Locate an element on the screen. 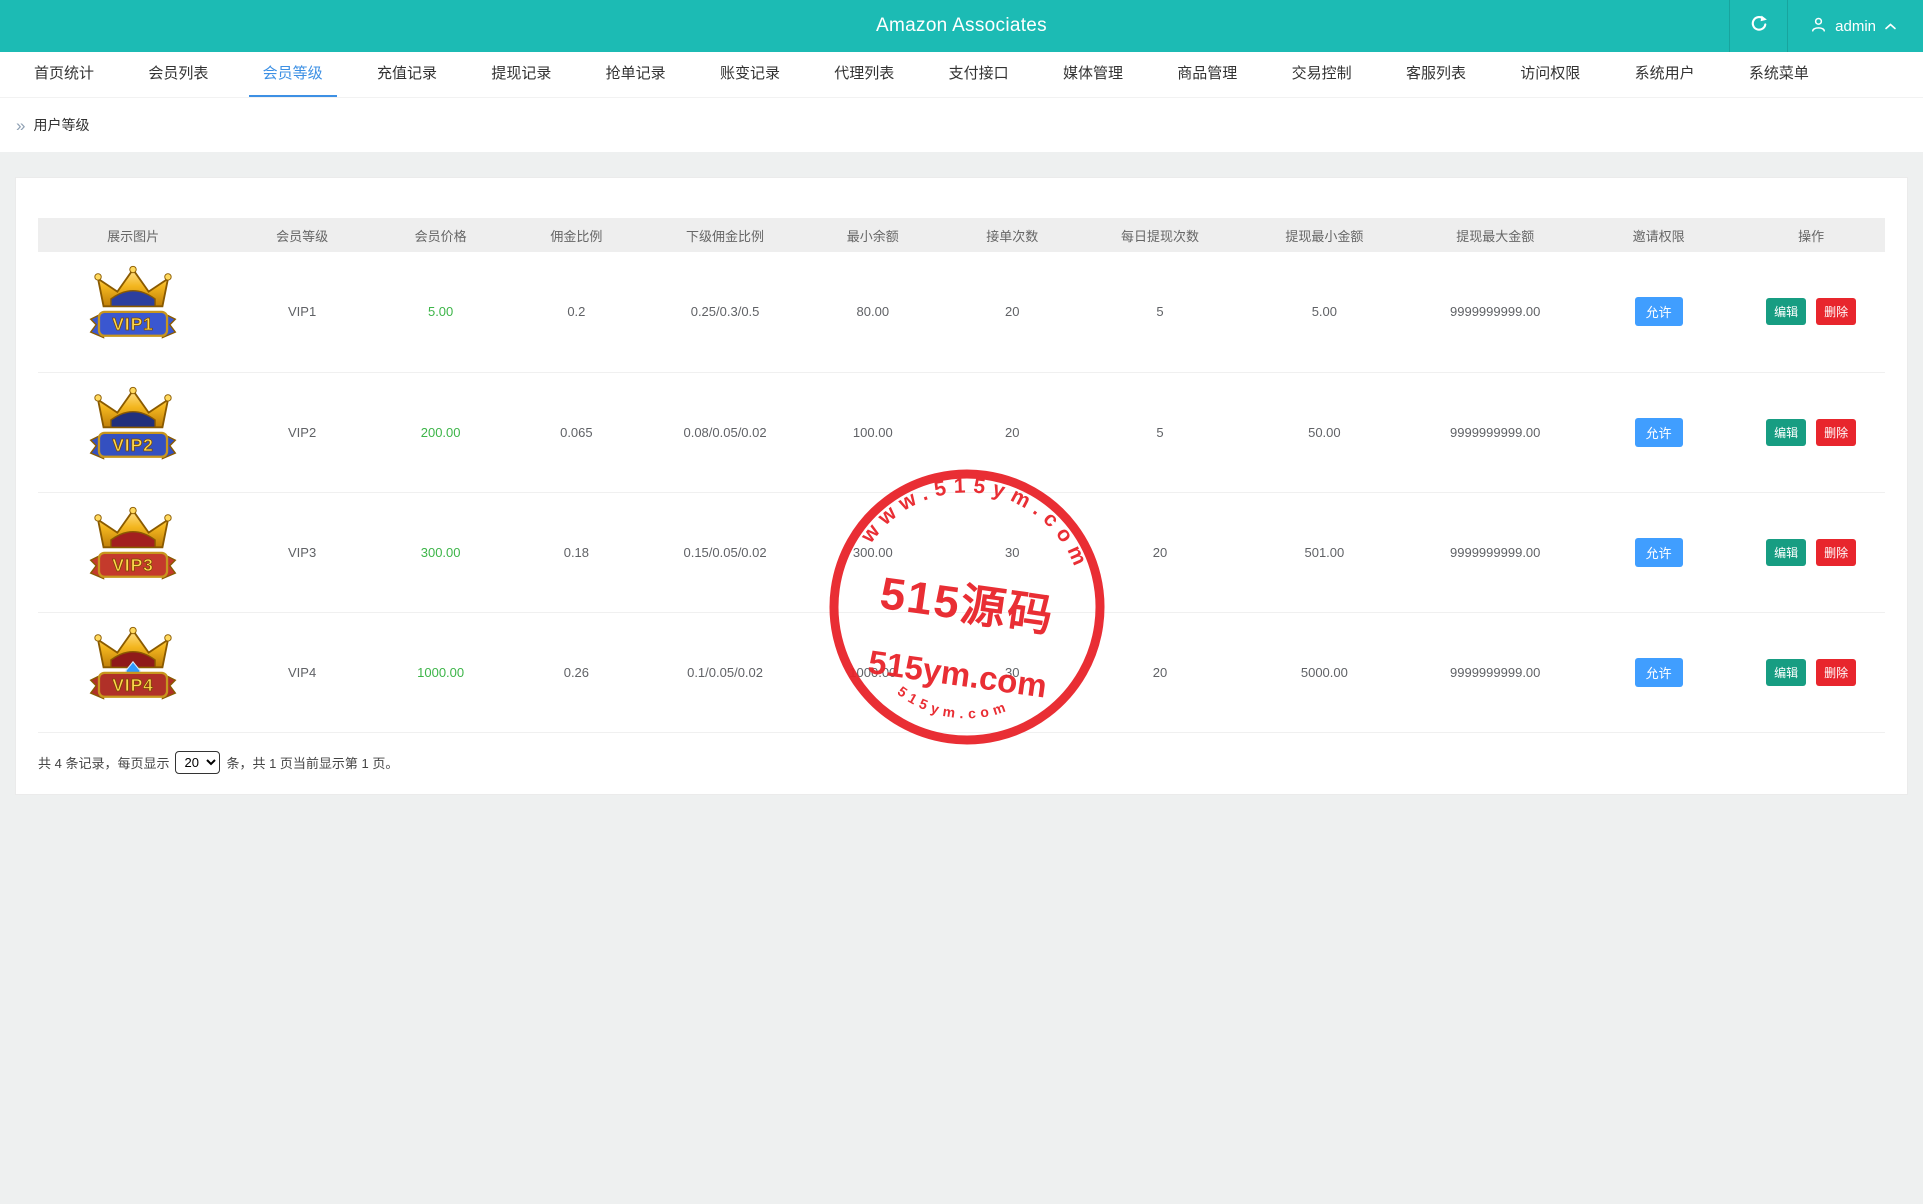 This screenshot has height=1204, width=1923. breadcrumb-label: 用户等级 is located at coordinates (61, 125).